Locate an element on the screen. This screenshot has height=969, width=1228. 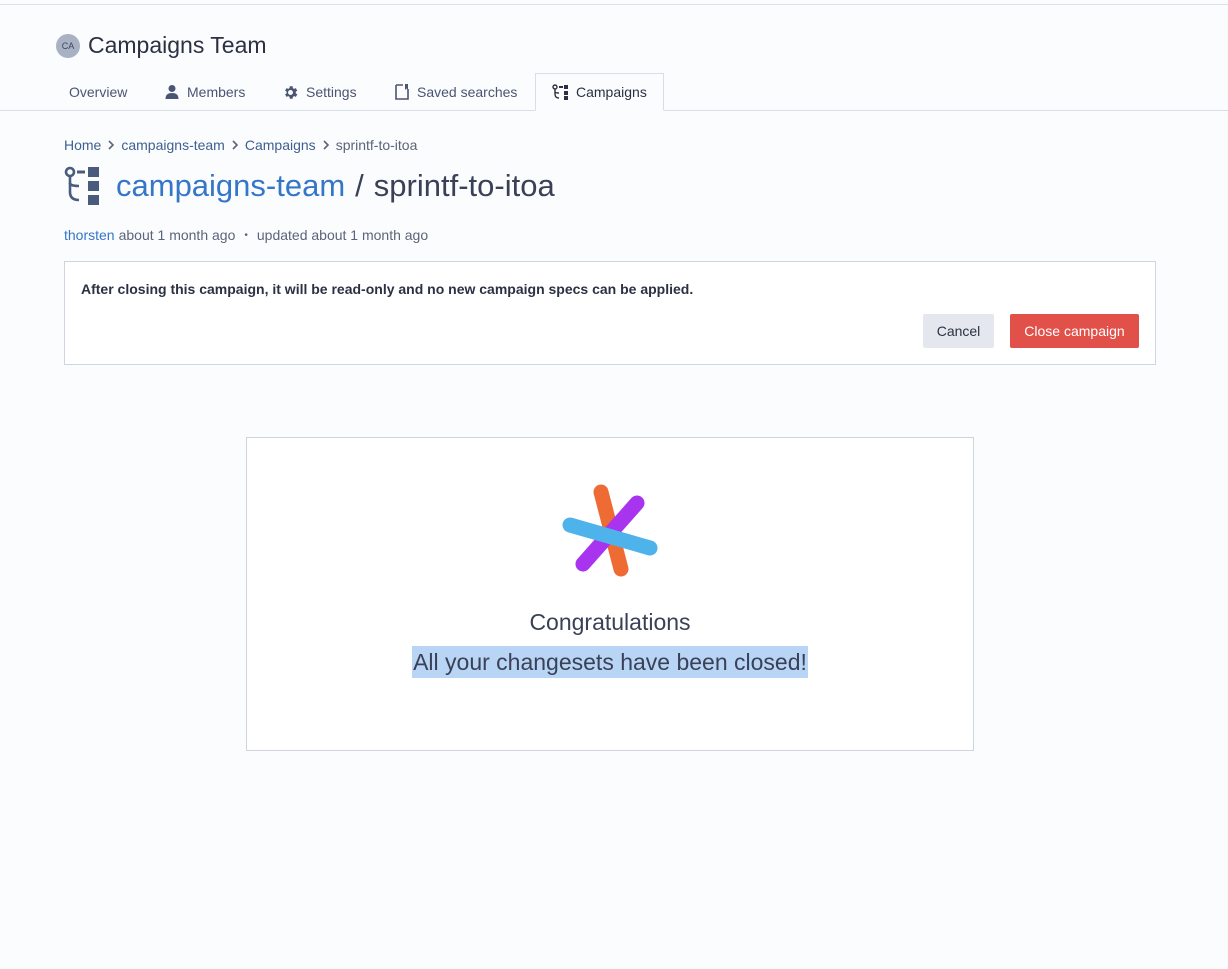
tab-label: Settings is located at coordinates (331, 92).